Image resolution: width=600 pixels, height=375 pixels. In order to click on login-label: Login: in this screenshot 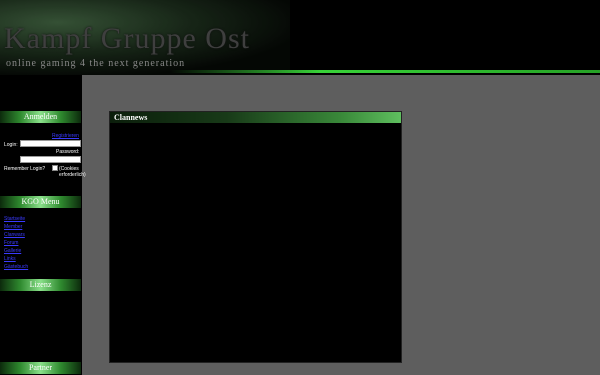, I will do `click(11, 145)`.